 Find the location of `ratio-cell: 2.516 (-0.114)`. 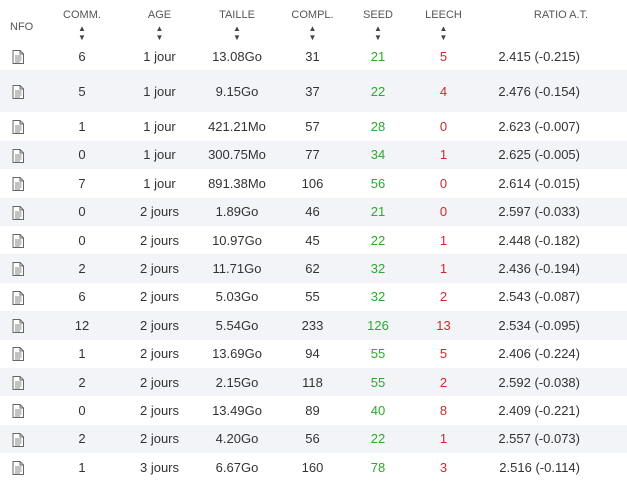

ratio-cell: 2.516 (-0.114) is located at coordinates (539, 467).